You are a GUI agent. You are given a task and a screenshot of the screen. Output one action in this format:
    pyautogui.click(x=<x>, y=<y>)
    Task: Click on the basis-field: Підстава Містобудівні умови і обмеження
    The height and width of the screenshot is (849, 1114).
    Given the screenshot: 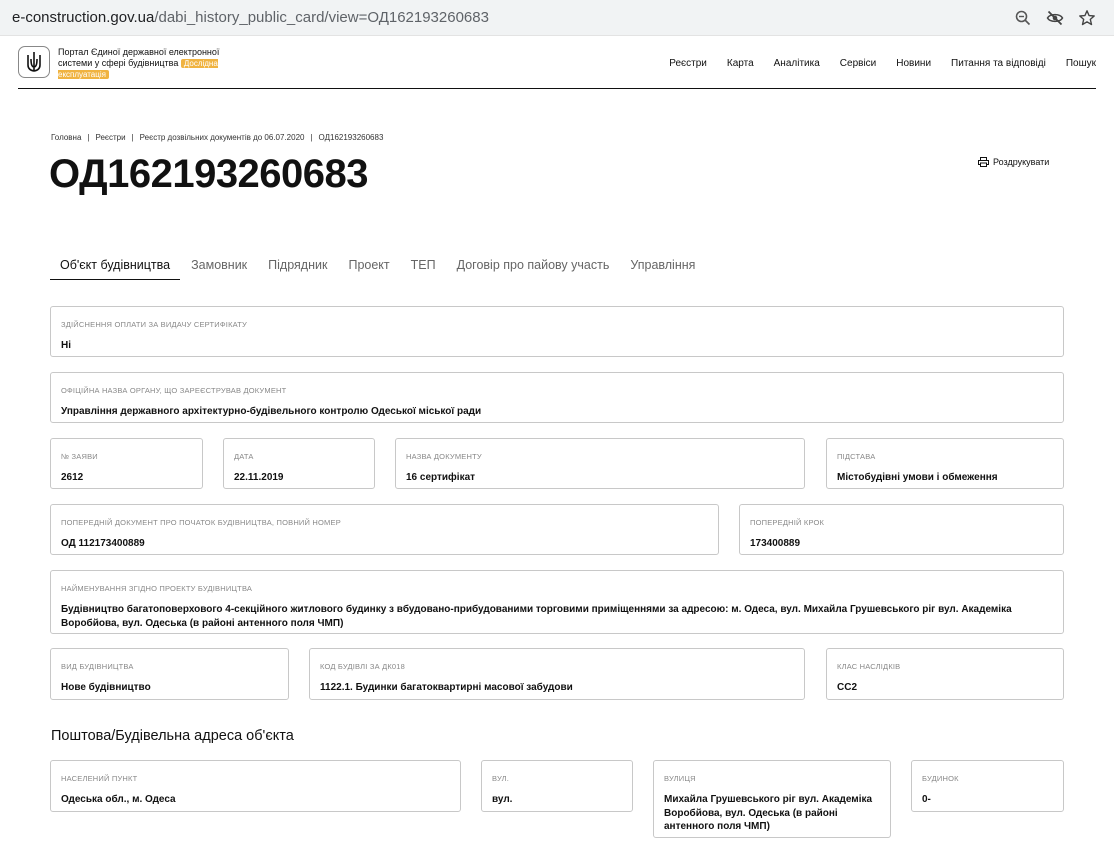 What is the action you would take?
    pyautogui.click(x=945, y=463)
    